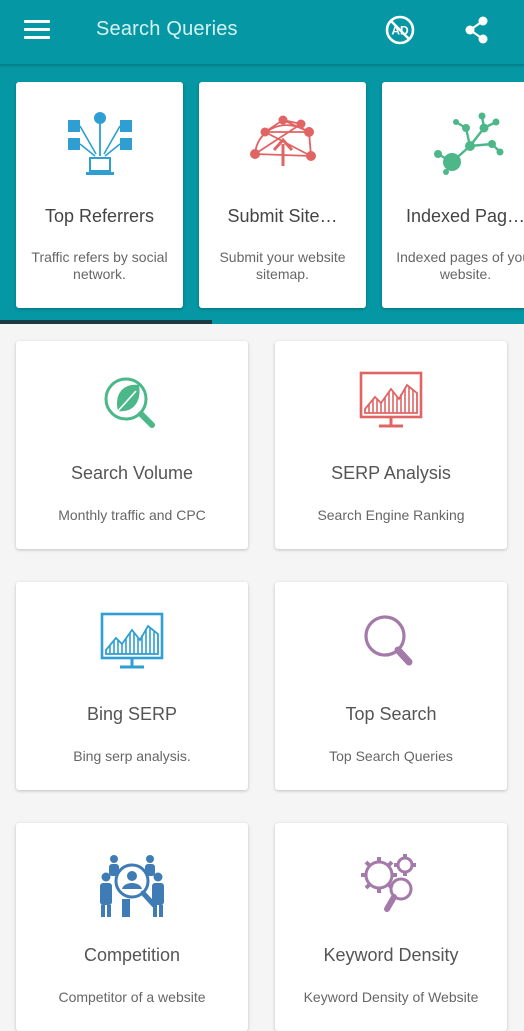 This screenshot has height=1031, width=524. Describe the element at coordinates (391, 445) in the screenshot. I see `card-serp-analysis: SERP Analysis Search Engine Ranking` at that location.